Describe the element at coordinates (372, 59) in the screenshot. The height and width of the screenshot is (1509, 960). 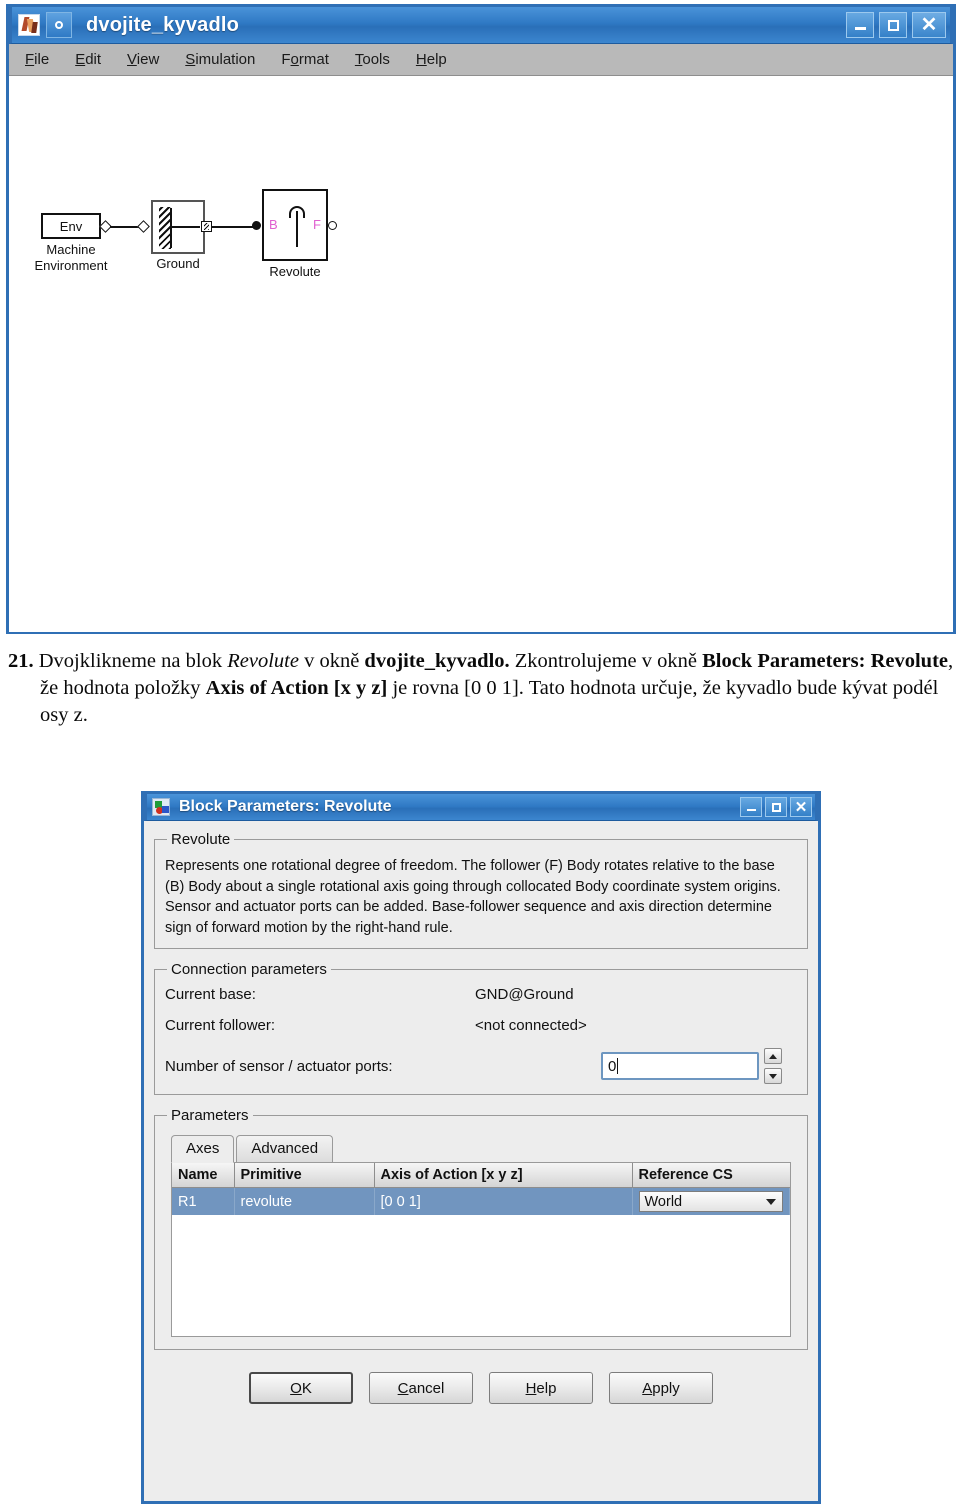
I see `menu-tools: Tools` at that location.